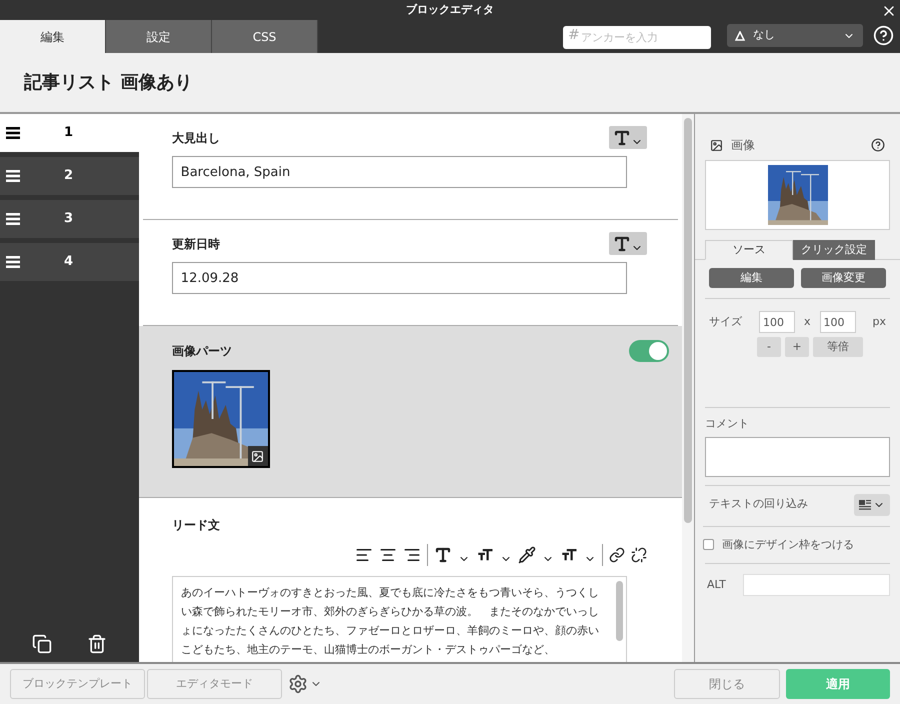 This screenshot has height=704, width=900. Describe the element at coordinates (872, 505) in the screenshot. I see `wrap-dropdown` at that location.